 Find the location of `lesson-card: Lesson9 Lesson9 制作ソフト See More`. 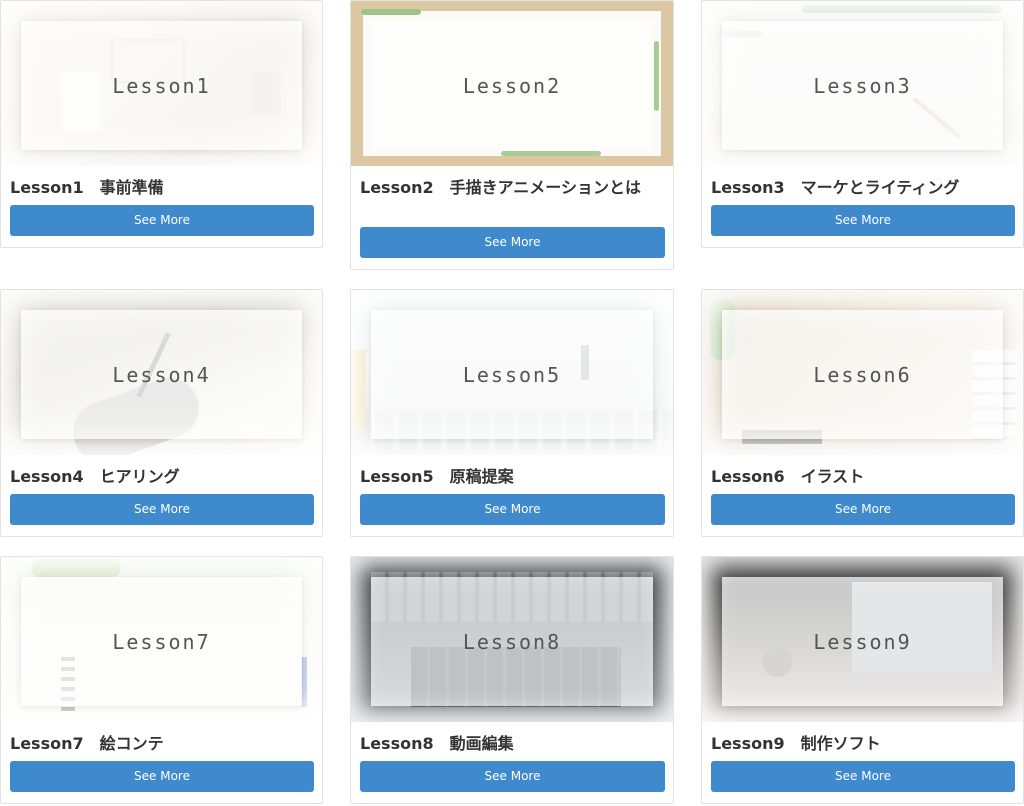

lesson-card: Lesson9 Lesson9 制作ソフト See More is located at coordinates (862, 680).